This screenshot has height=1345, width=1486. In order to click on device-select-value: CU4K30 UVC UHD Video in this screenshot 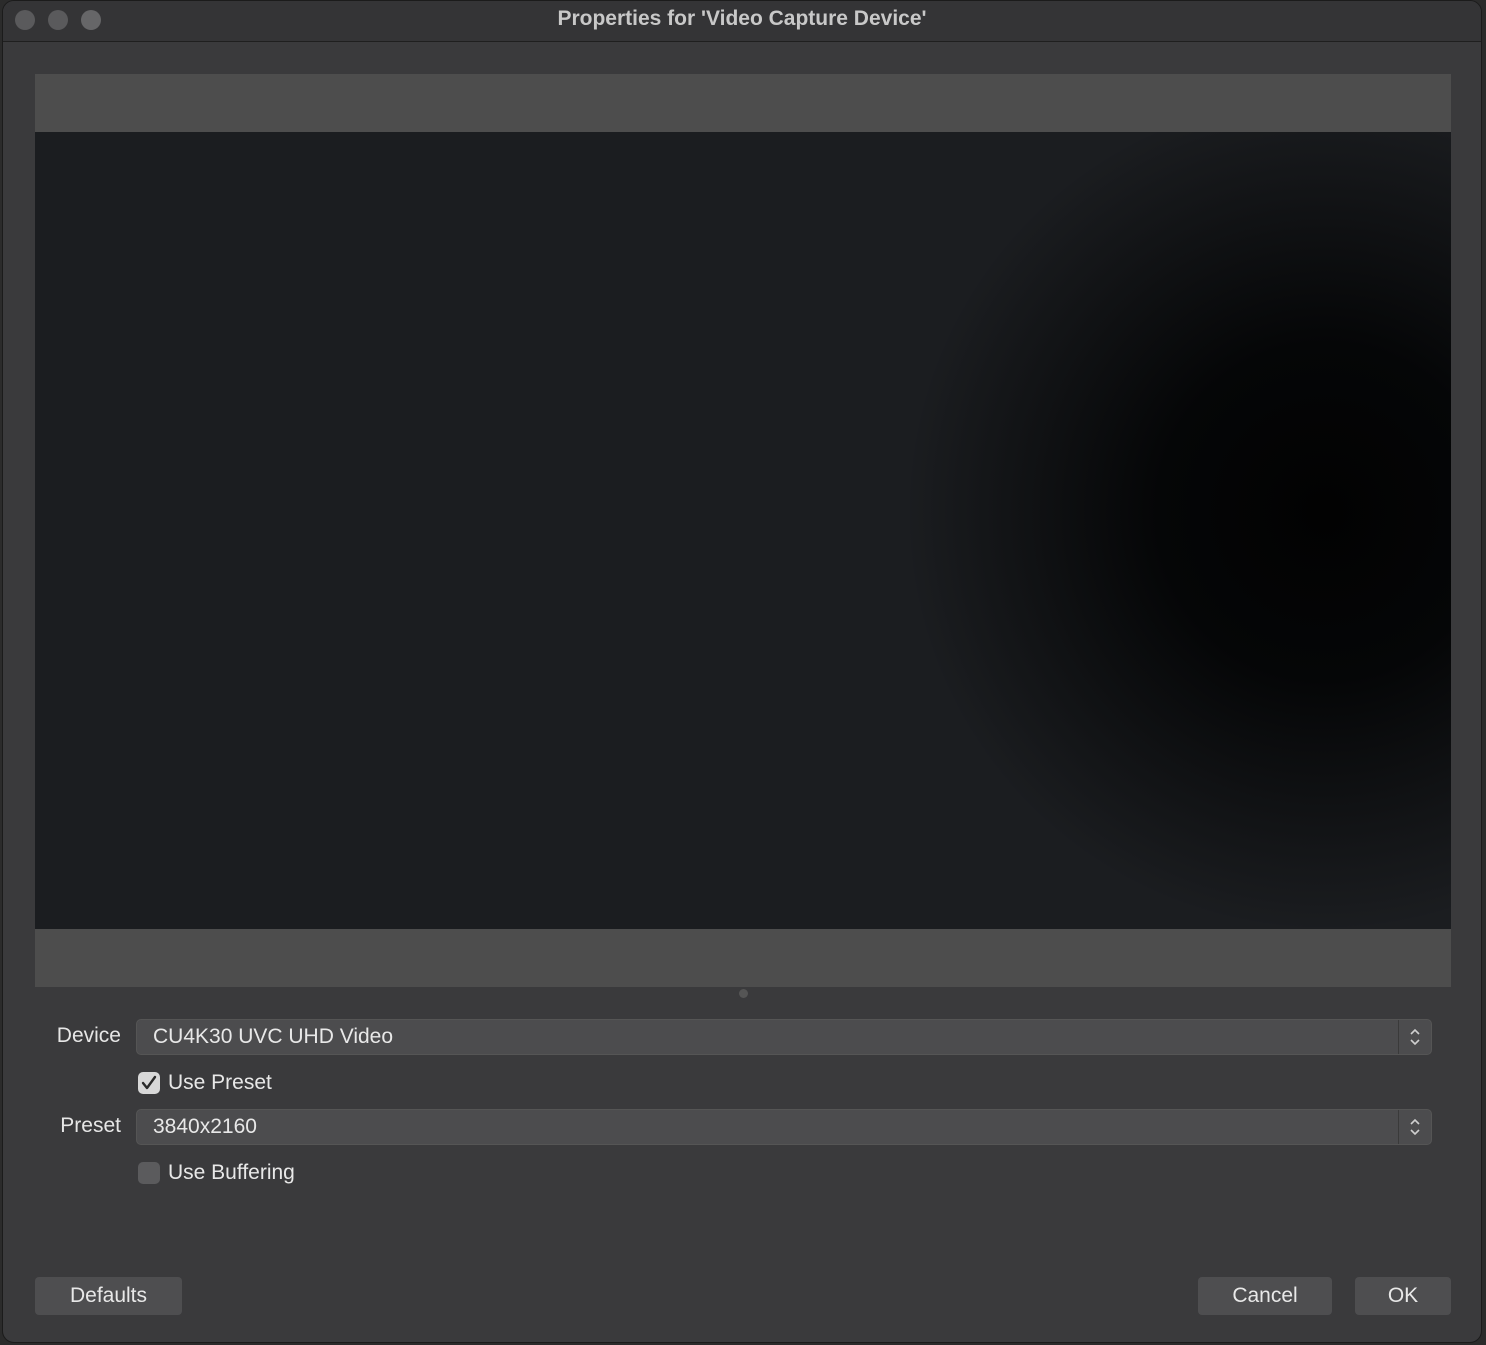, I will do `click(273, 1036)`.